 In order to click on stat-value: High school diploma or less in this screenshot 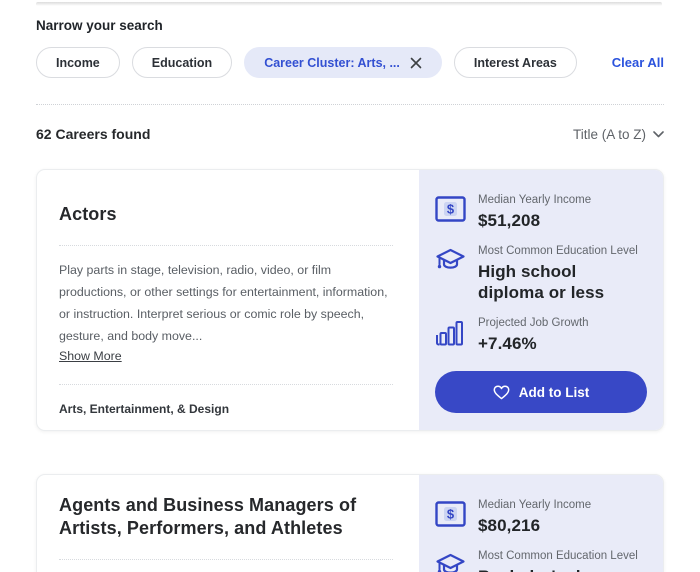, I will do `click(541, 282)`.